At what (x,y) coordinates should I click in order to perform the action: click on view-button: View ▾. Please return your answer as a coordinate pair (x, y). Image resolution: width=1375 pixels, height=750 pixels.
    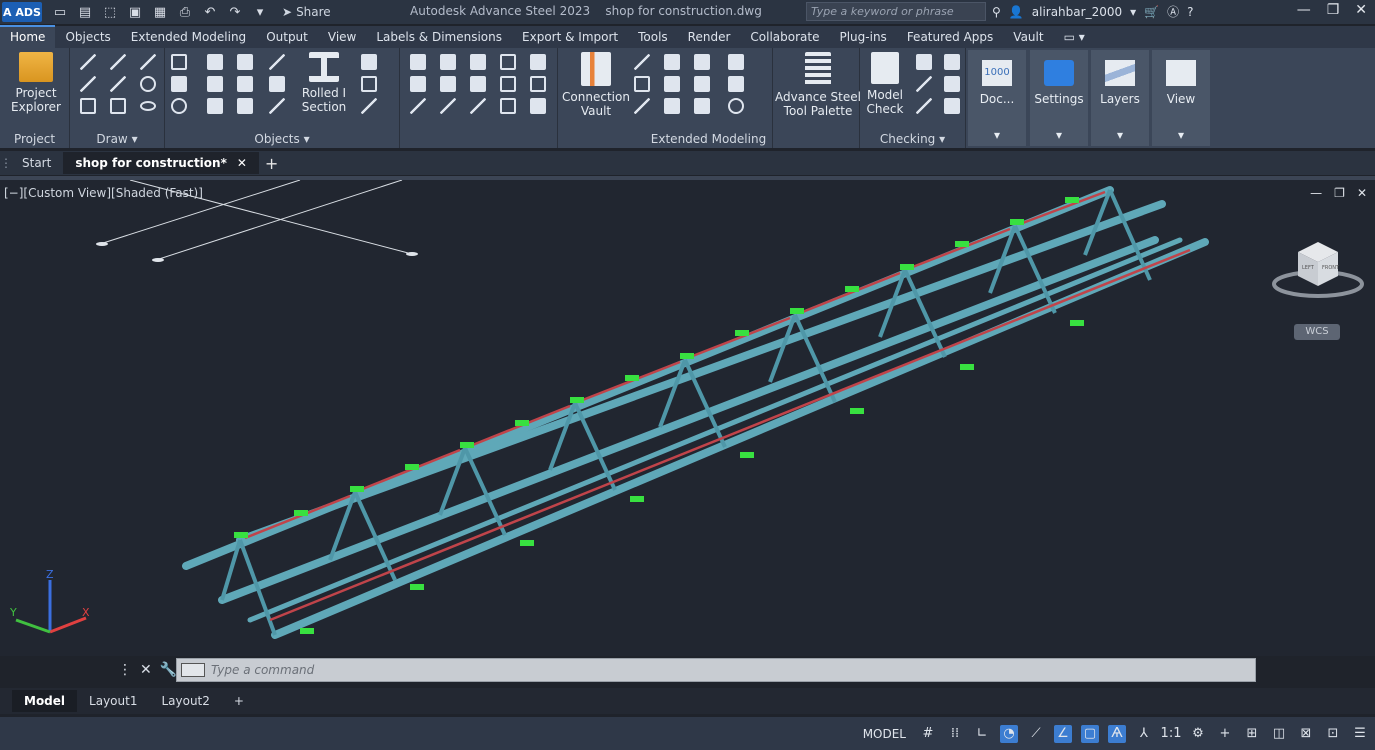
    Looking at the image, I should click on (1181, 98).